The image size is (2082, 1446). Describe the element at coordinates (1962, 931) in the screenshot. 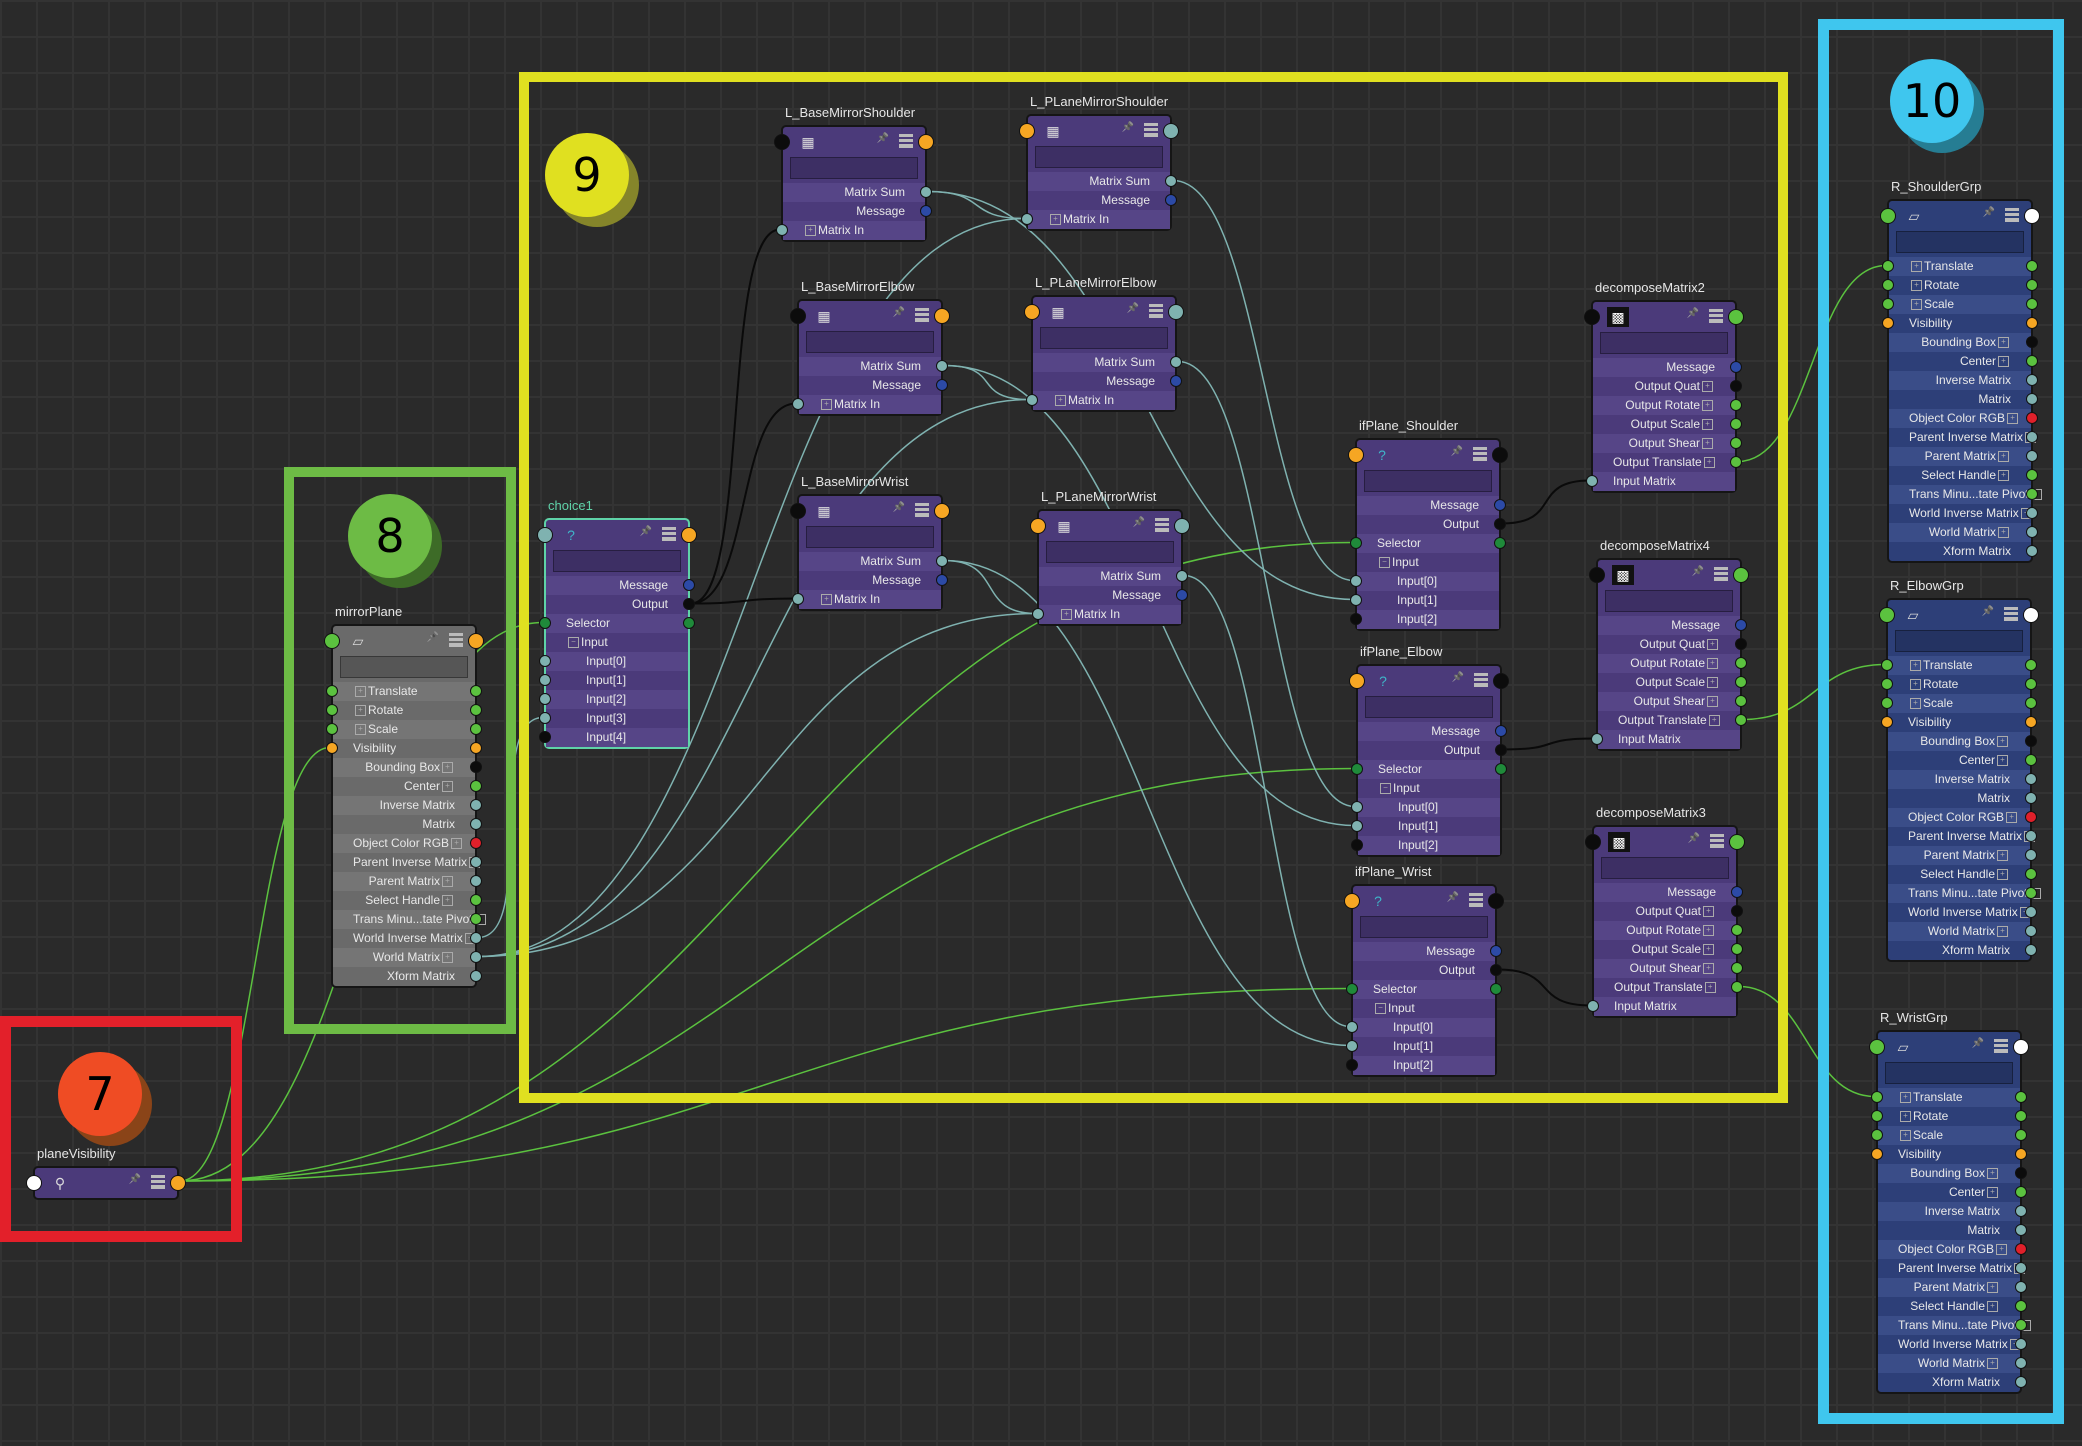

I see `attribute-row: World Matrix +` at that location.